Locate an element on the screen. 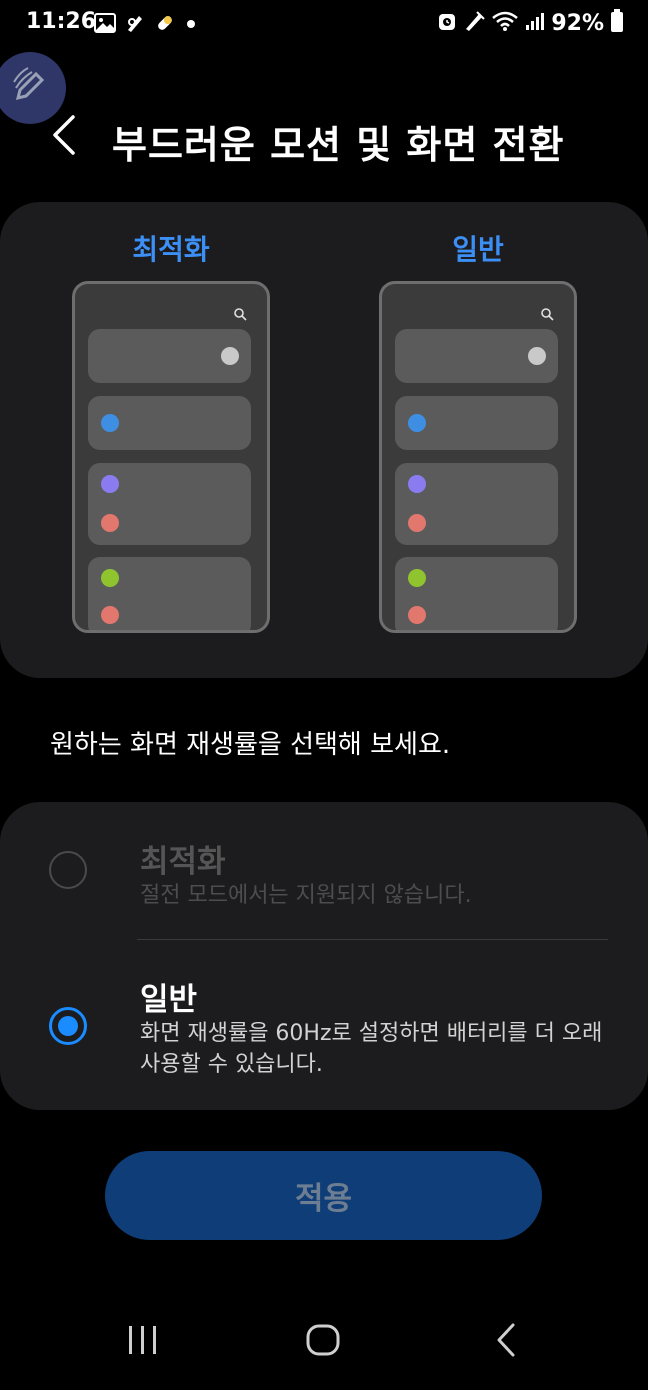 The height and width of the screenshot is (1390, 648). battery-icon is located at coordinates (617, 23).